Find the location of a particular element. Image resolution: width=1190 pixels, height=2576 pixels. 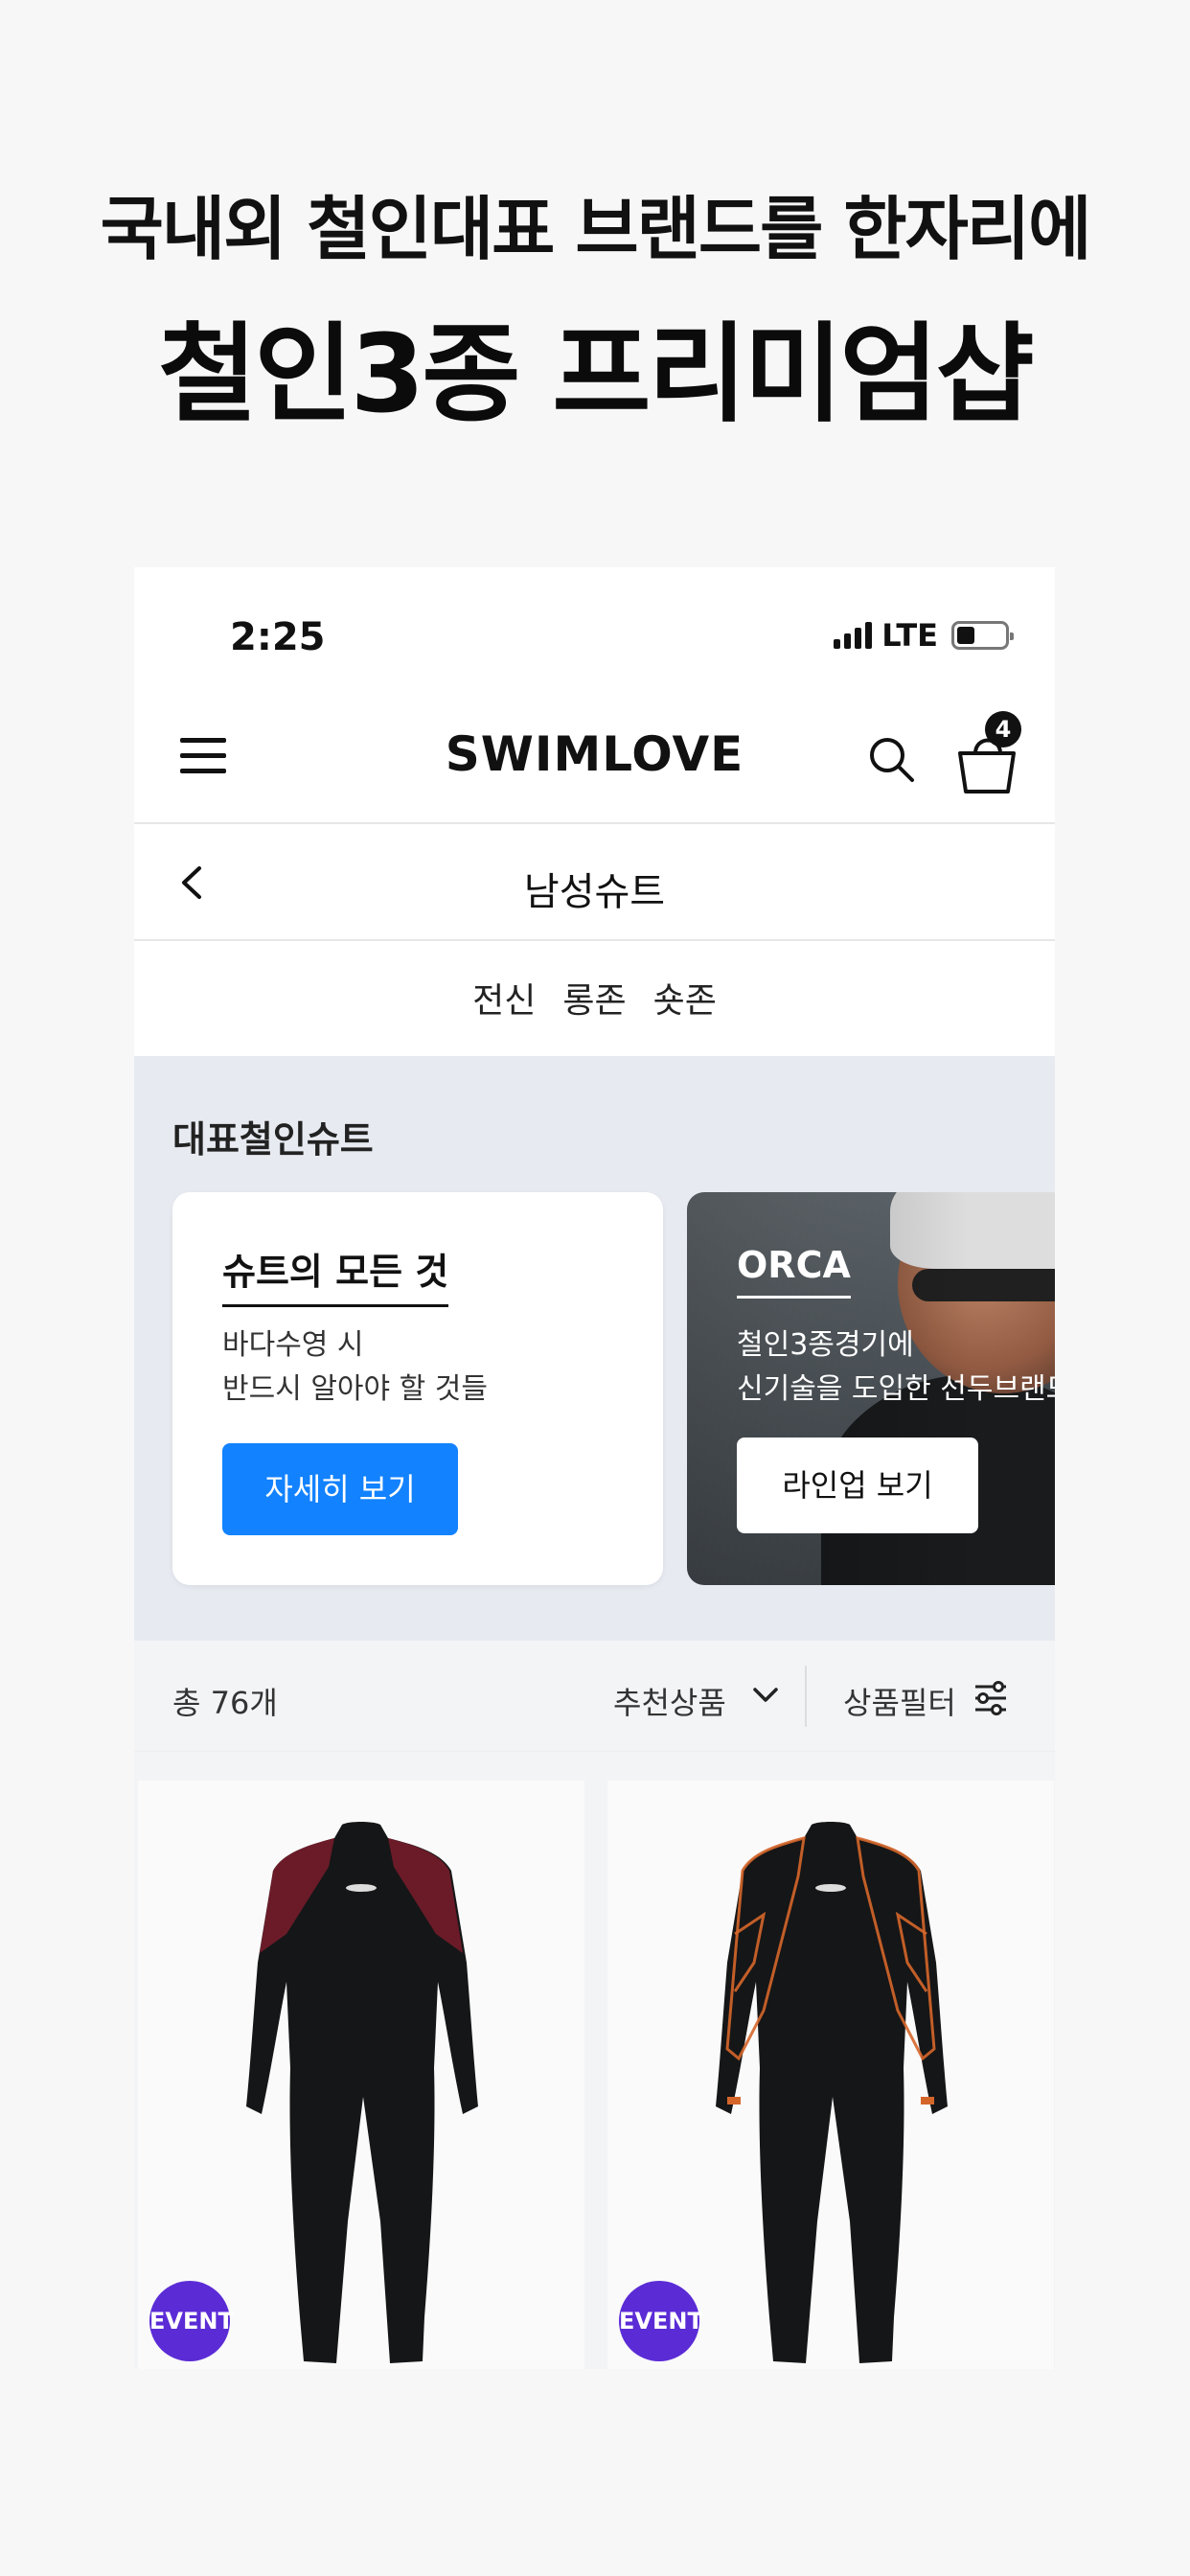

sort-dropdown: 추천상품 is located at coordinates (669, 1701).